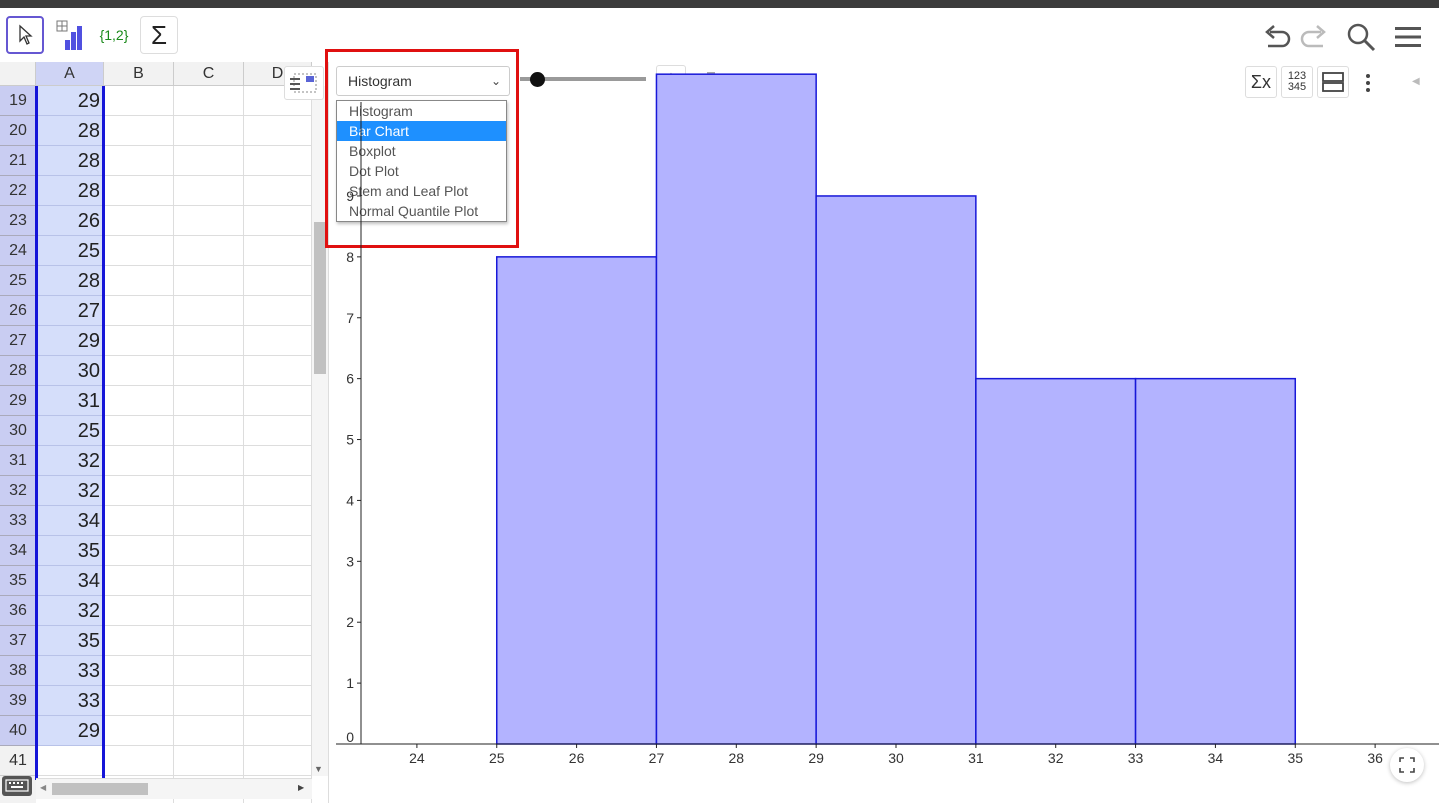 This screenshot has height=803, width=1439. Describe the element at coordinates (1416, 81) in the screenshot. I see `collapse-panel-arrow-icon: ◀` at that location.